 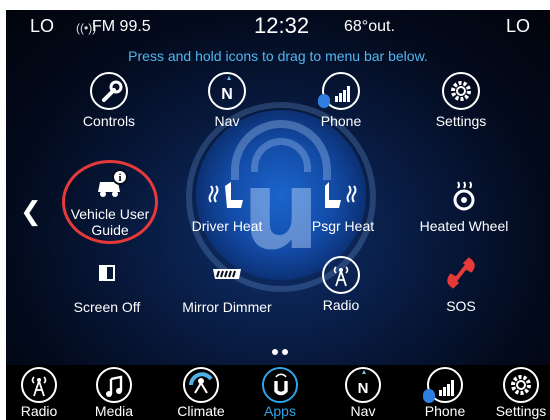 What do you see at coordinates (109, 91) in the screenshot?
I see `wrench-icon` at bounding box center [109, 91].